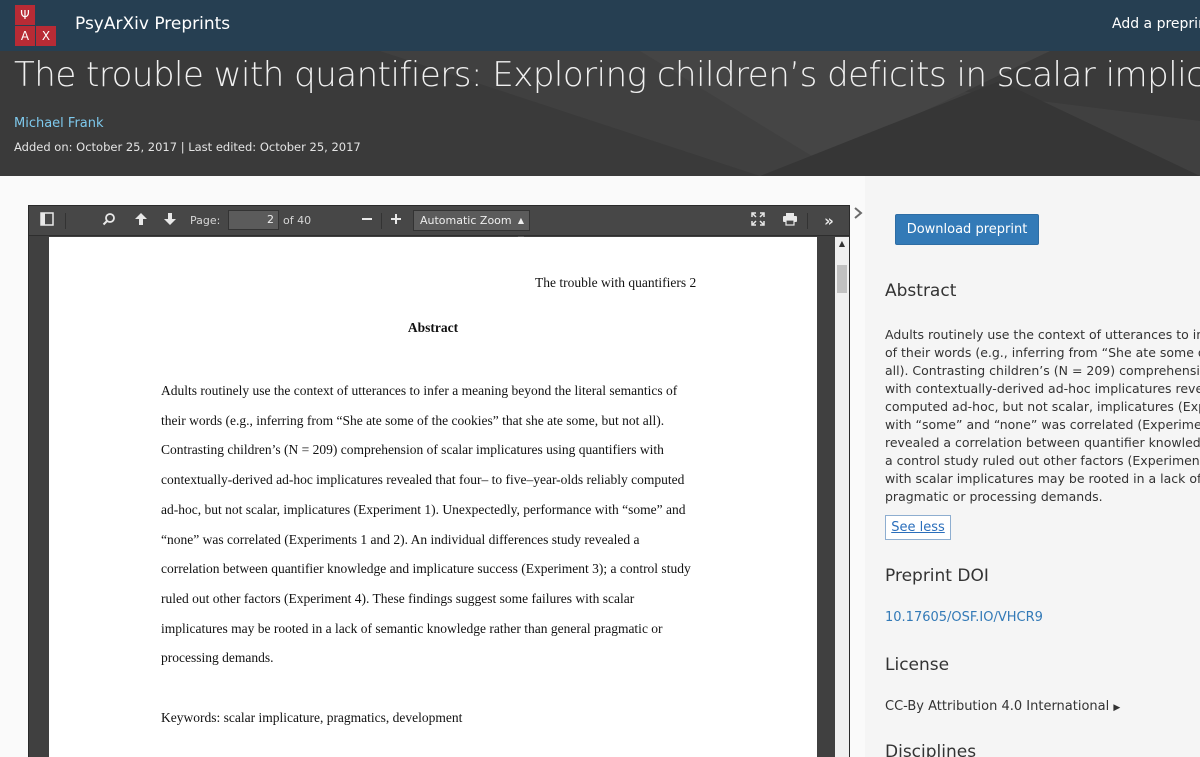  Describe the element at coordinates (433, 327) in the screenshot. I see `pdf-abstract-heading: Abstract` at that location.